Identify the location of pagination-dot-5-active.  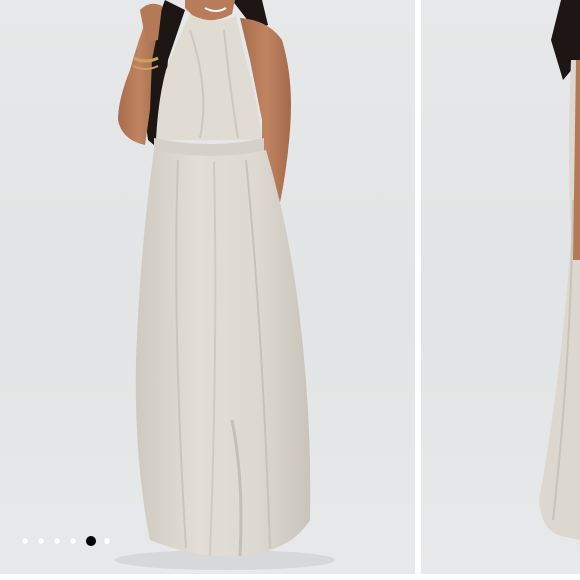
(91, 541).